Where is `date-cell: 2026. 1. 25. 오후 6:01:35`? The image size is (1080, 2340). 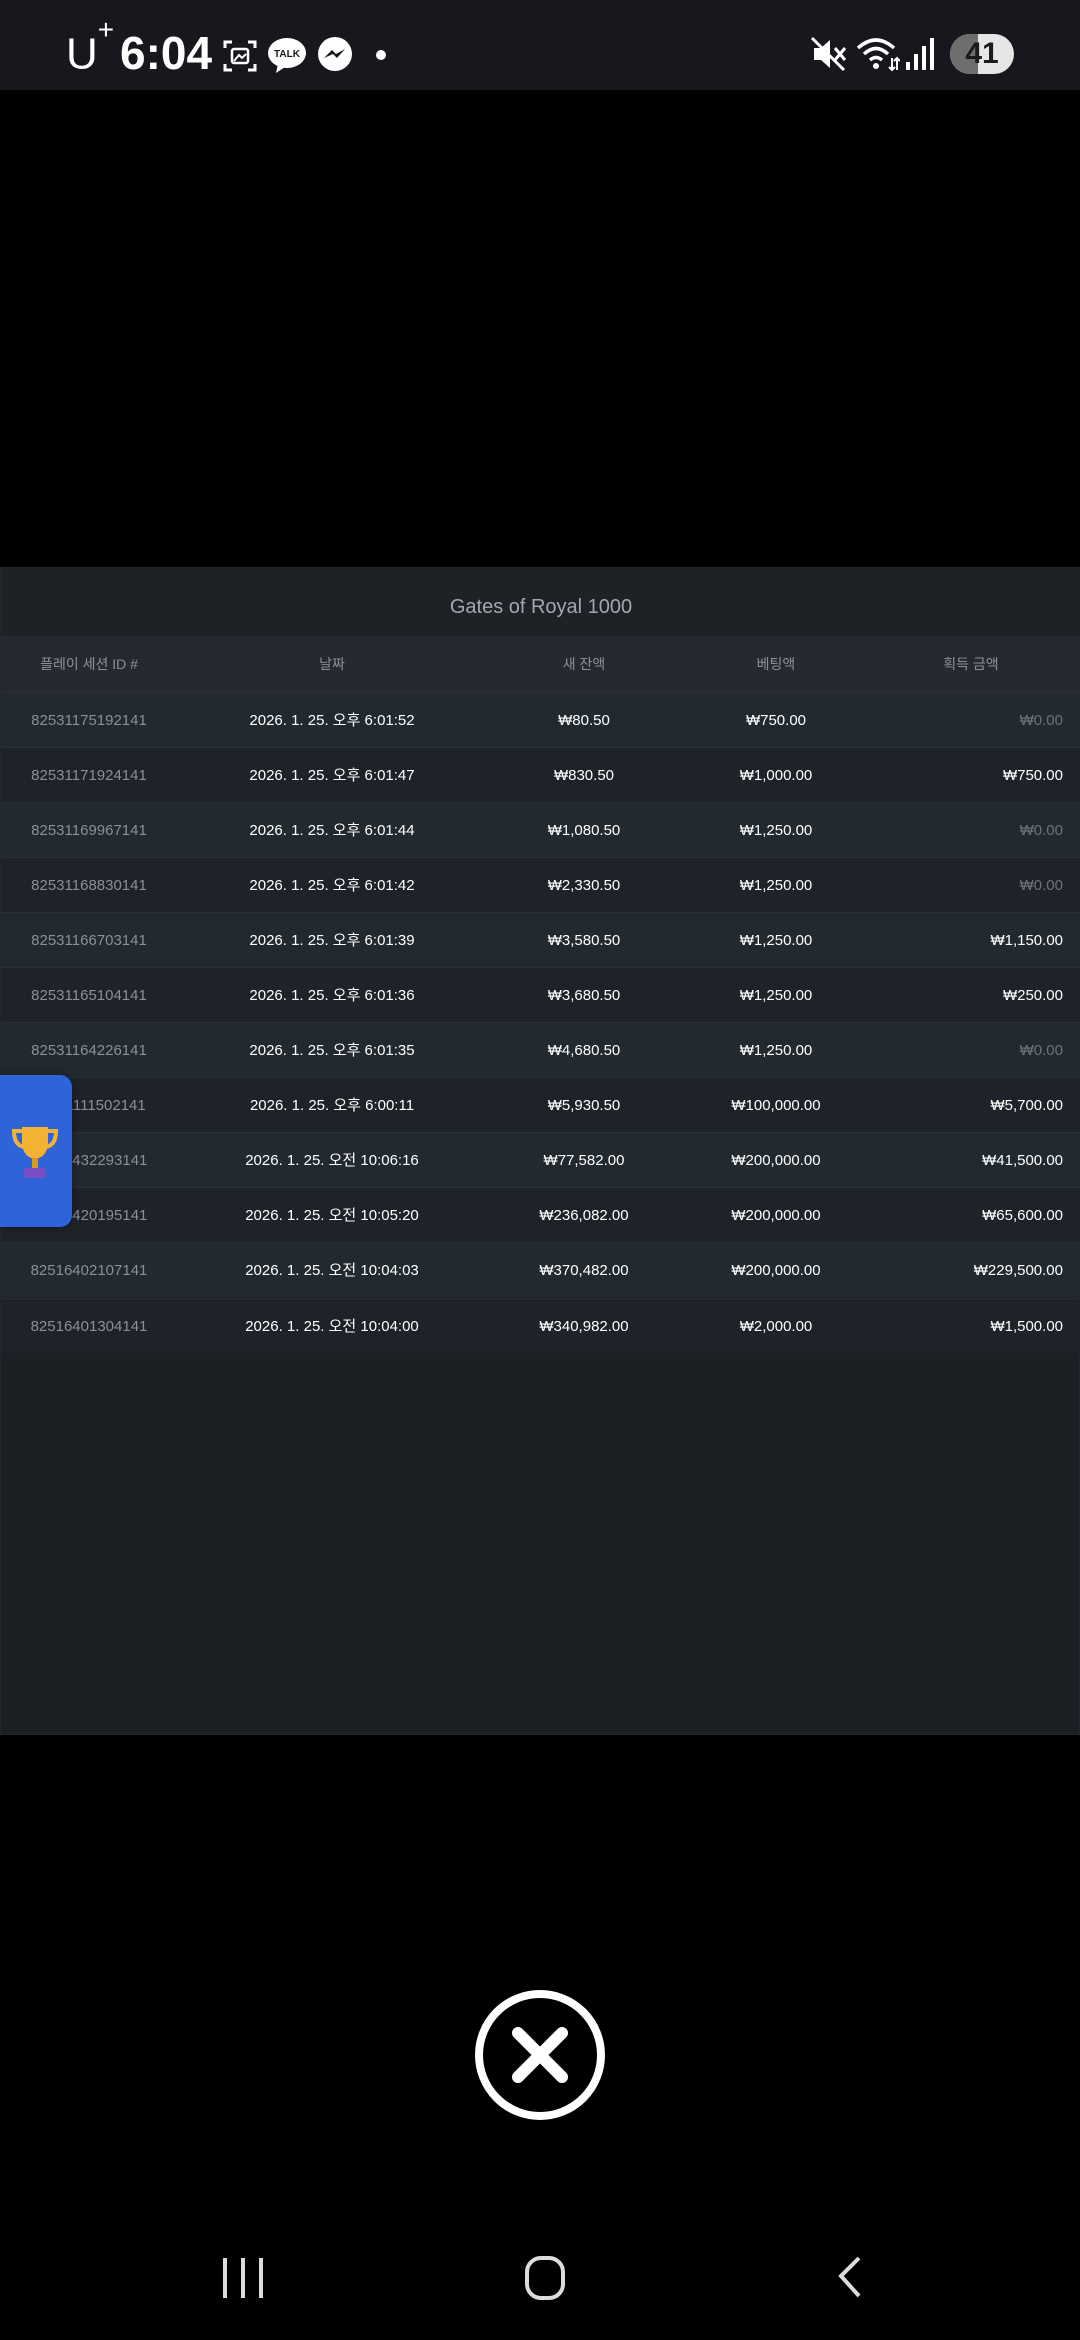
date-cell: 2026. 1. 25. 오후 6:01:35 is located at coordinates (332, 1050).